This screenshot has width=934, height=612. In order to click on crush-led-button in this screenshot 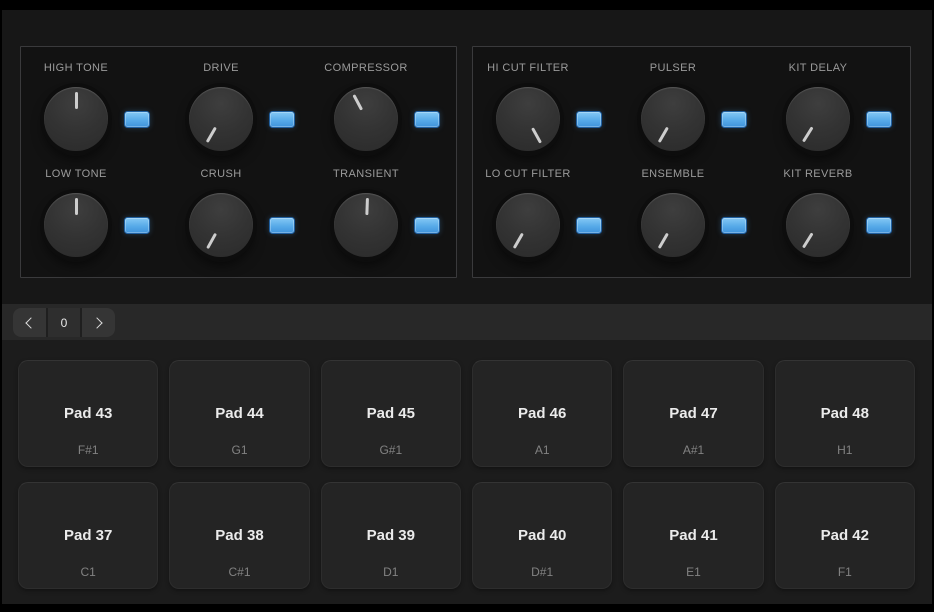, I will do `click(282, 225)`.